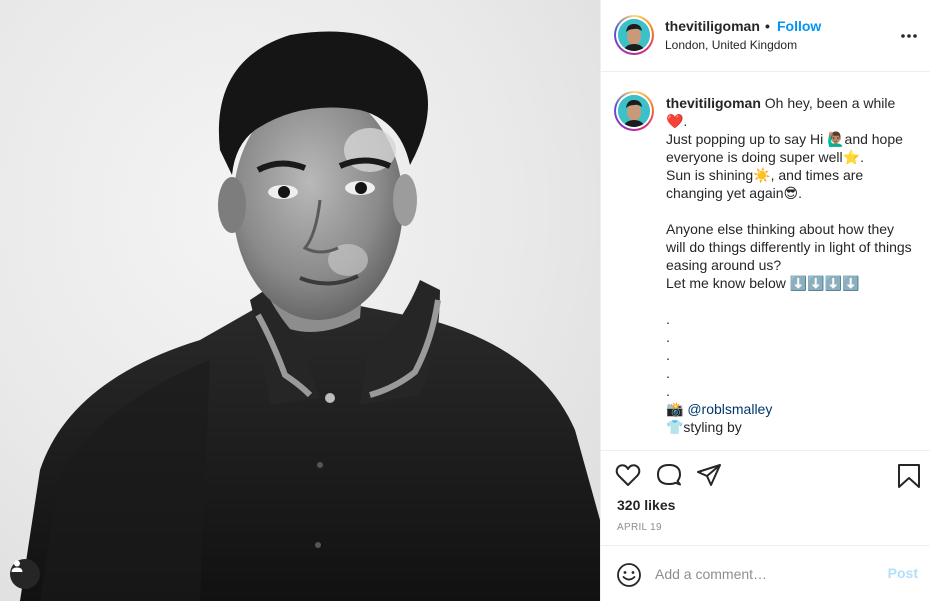 The height and width of the screenshot is (601, 930). What do you see at coordinates (634, 35) in the screenshot?
I see `avatar` at bounding box center [634, 35].